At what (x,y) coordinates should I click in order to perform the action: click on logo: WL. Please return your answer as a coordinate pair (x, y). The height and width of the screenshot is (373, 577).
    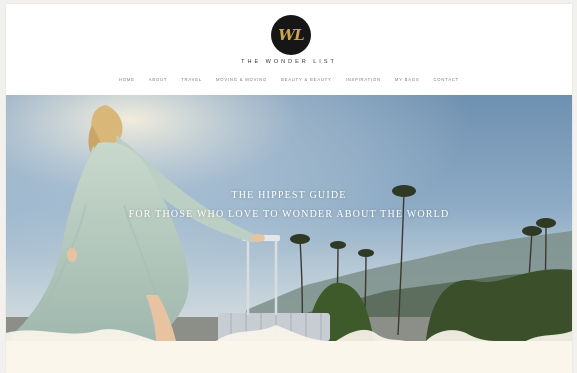
    Looking at the image, I should click on (291, 35).